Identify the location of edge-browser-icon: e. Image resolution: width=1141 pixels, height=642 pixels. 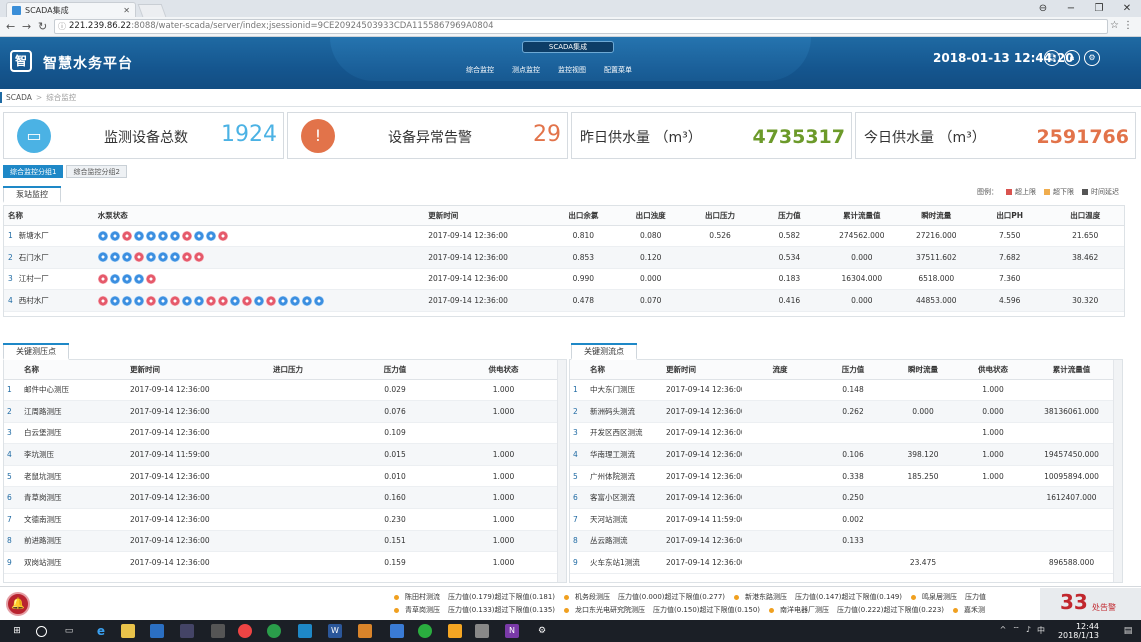
(101, 631).